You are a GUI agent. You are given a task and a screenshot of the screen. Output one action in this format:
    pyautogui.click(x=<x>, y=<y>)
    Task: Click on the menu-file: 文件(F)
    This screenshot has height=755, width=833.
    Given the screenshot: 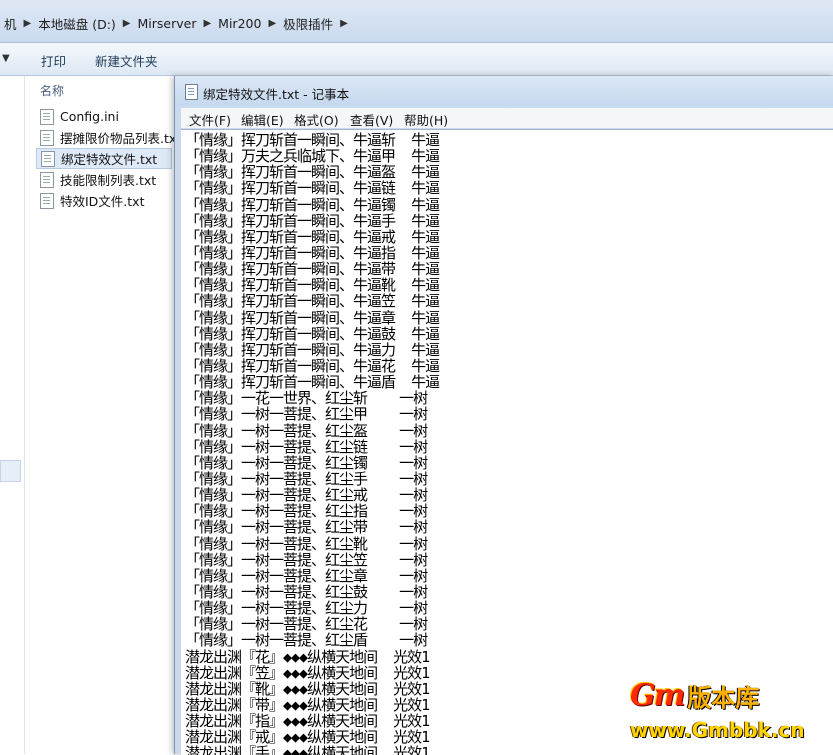 What is the action you would take?
    pyautogui.click(x=210, y=119)
    